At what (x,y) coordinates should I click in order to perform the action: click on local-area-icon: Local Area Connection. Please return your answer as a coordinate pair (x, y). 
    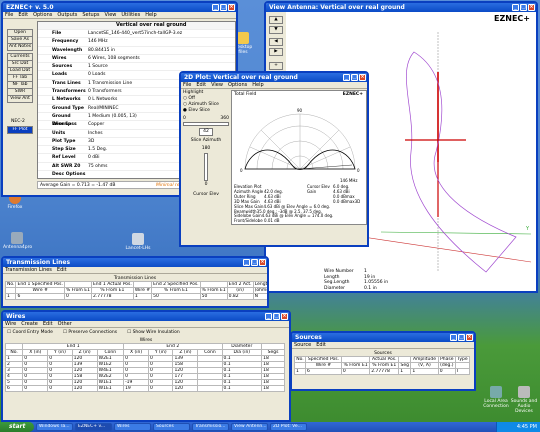
    Looking at the image, I should click on (496, 397).